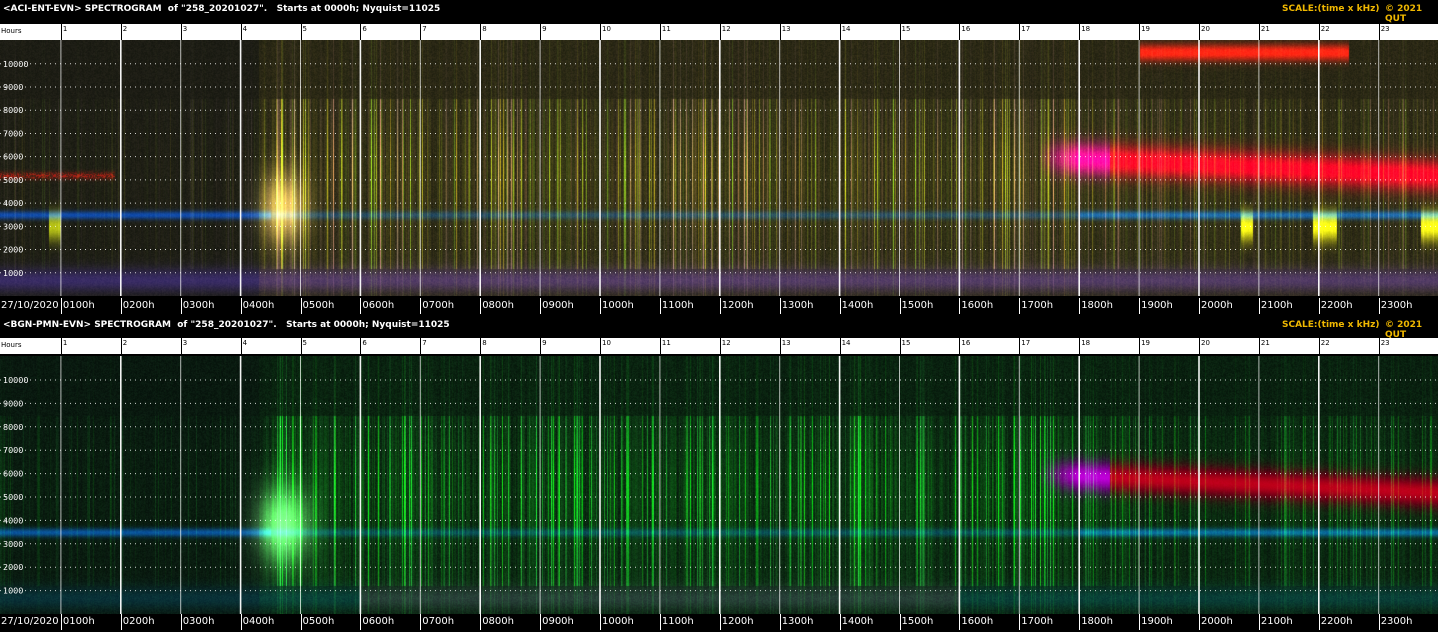  Describe the element at coordinates (1336, 305) in the screenshot. I see `time-tick-label: 2200h` at that location.